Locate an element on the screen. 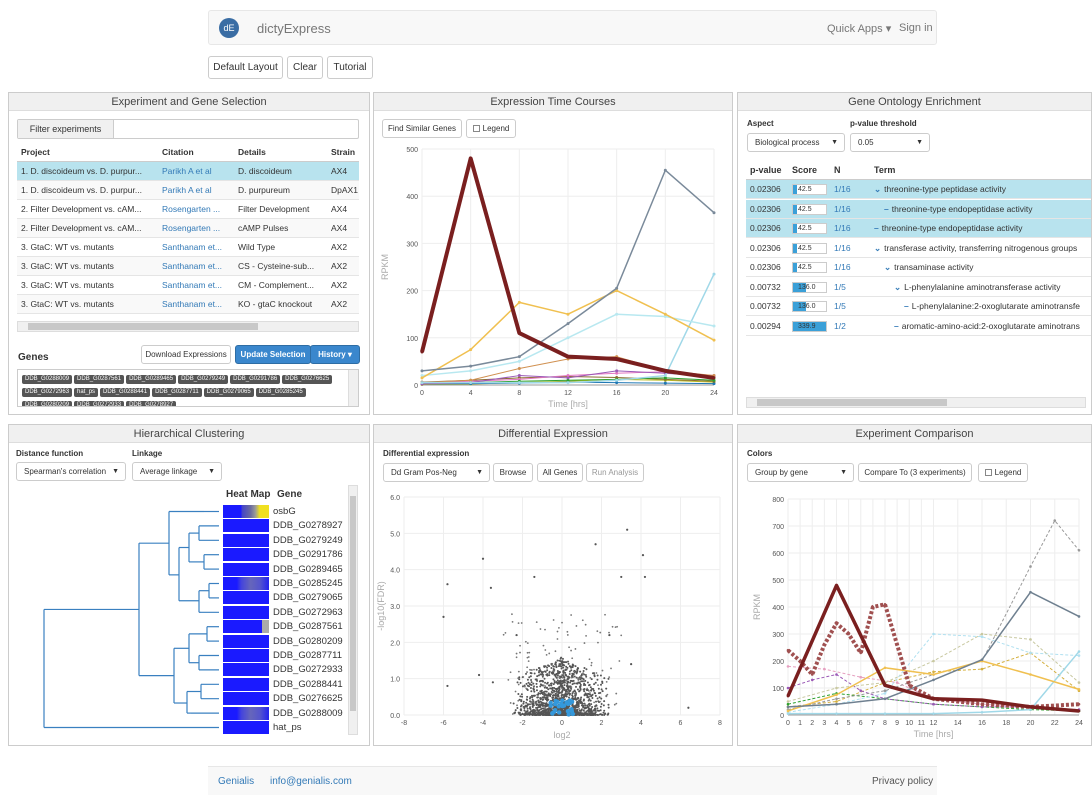 The width and height of the screenshot is (1092, 795). group-by-select: Group by gene ▼ is located at coordinates (800, 472).